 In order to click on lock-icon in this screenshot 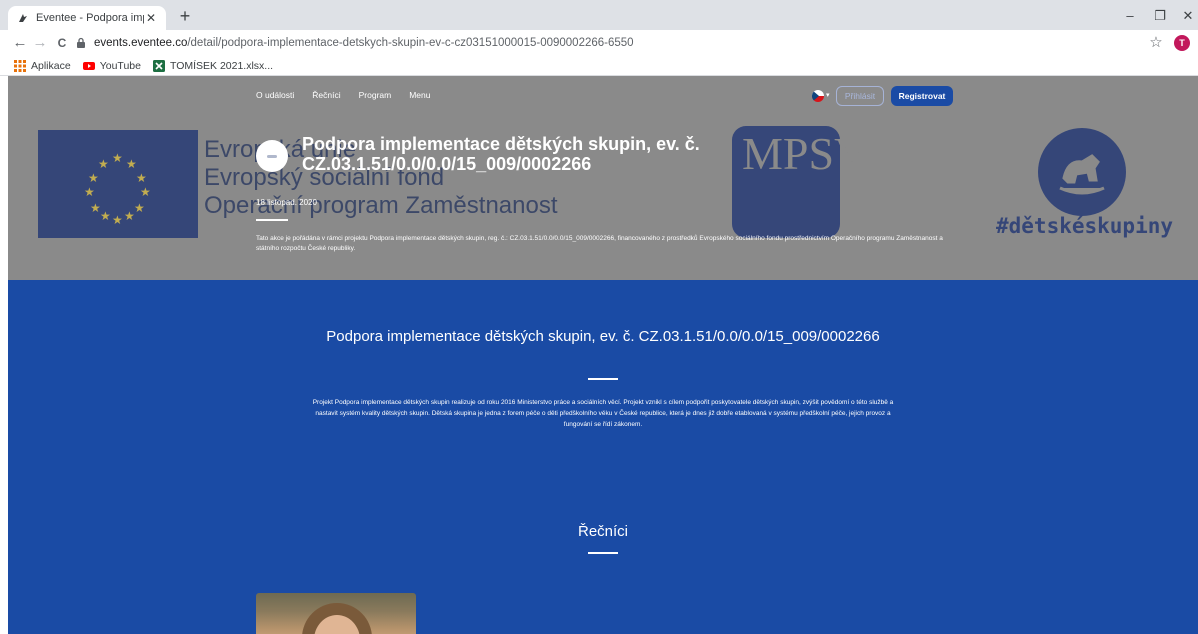, I will do `click(81, 43)`.